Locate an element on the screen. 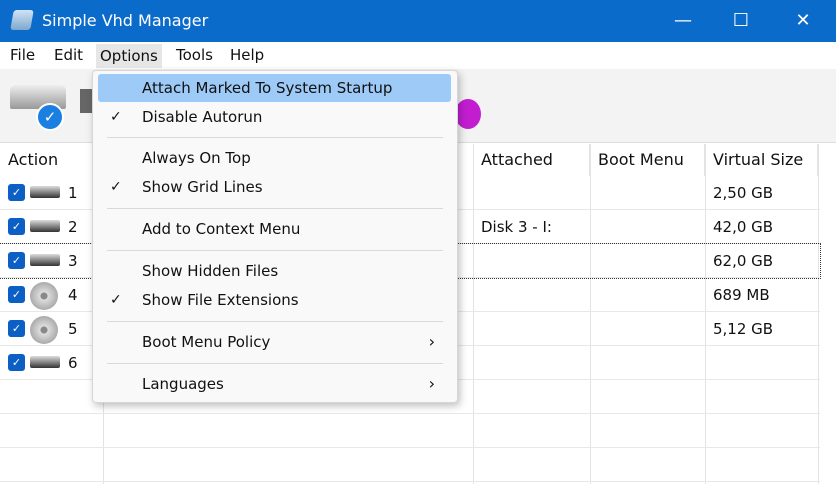 The height and width of the screenshot is (484, 836). row-number: 6 is located at coordinates (73, 363).